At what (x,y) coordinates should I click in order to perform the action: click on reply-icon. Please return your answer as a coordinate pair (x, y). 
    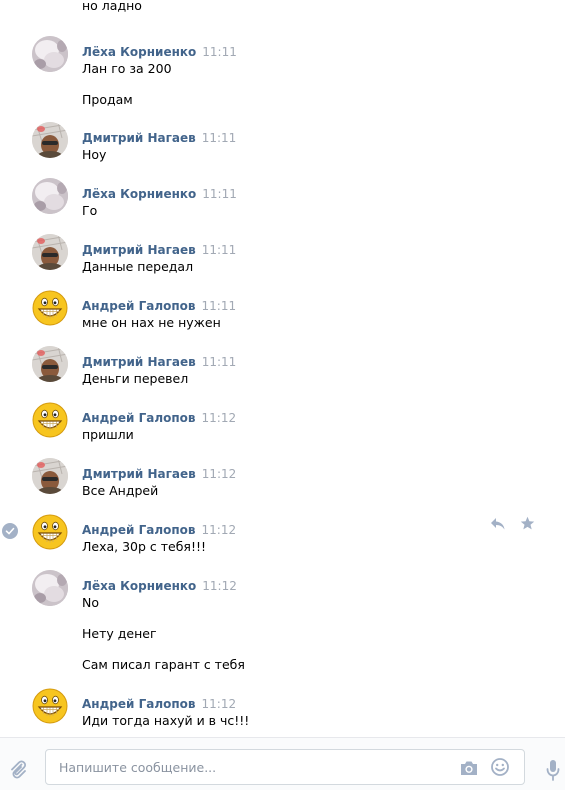
    Looking at the image, I should click on (498, 524).